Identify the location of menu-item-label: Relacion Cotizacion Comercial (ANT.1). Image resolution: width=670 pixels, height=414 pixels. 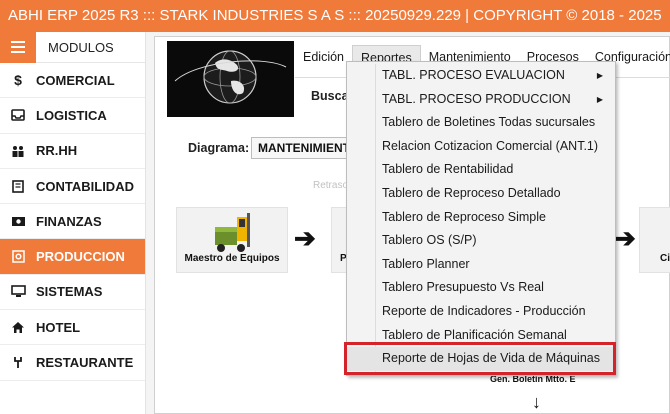
(490, 145).